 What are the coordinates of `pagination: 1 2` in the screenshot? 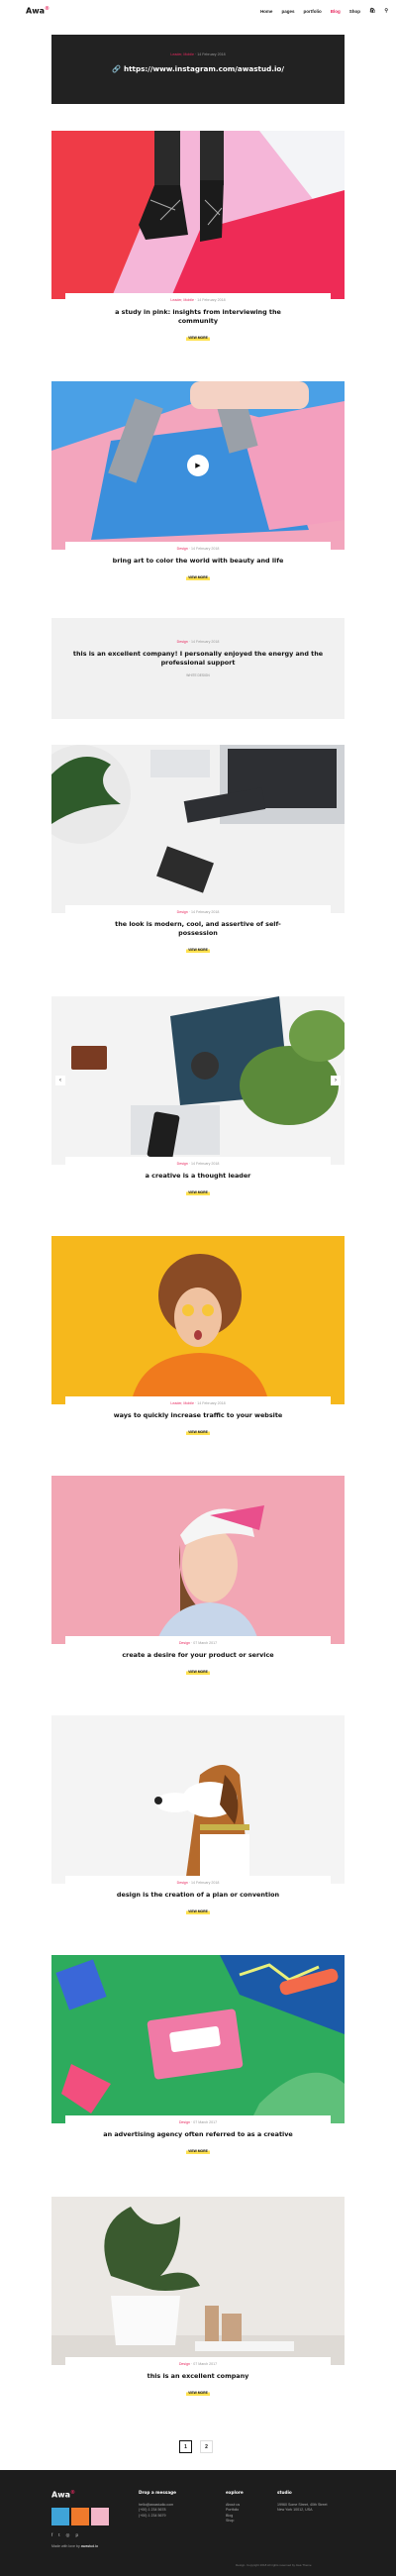 It's located at (196, 2446).